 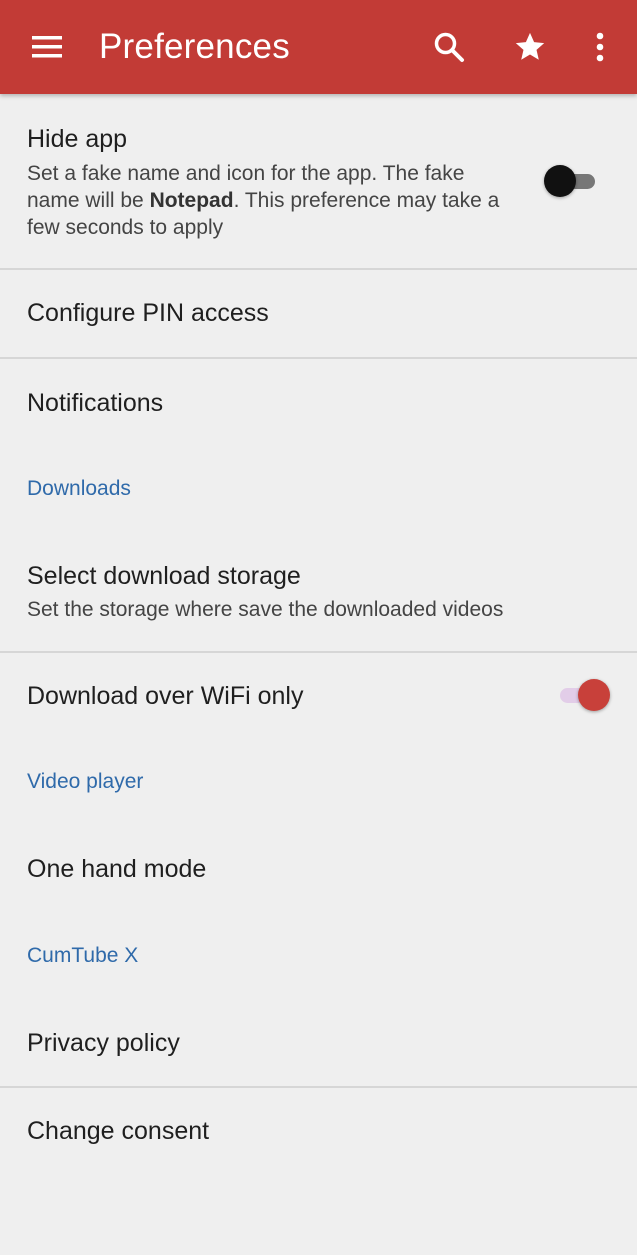 What do you see at coordinates (318, 47) in the screenshot?
I see `app-bar: Preferences` at bounding box center [318, 47].